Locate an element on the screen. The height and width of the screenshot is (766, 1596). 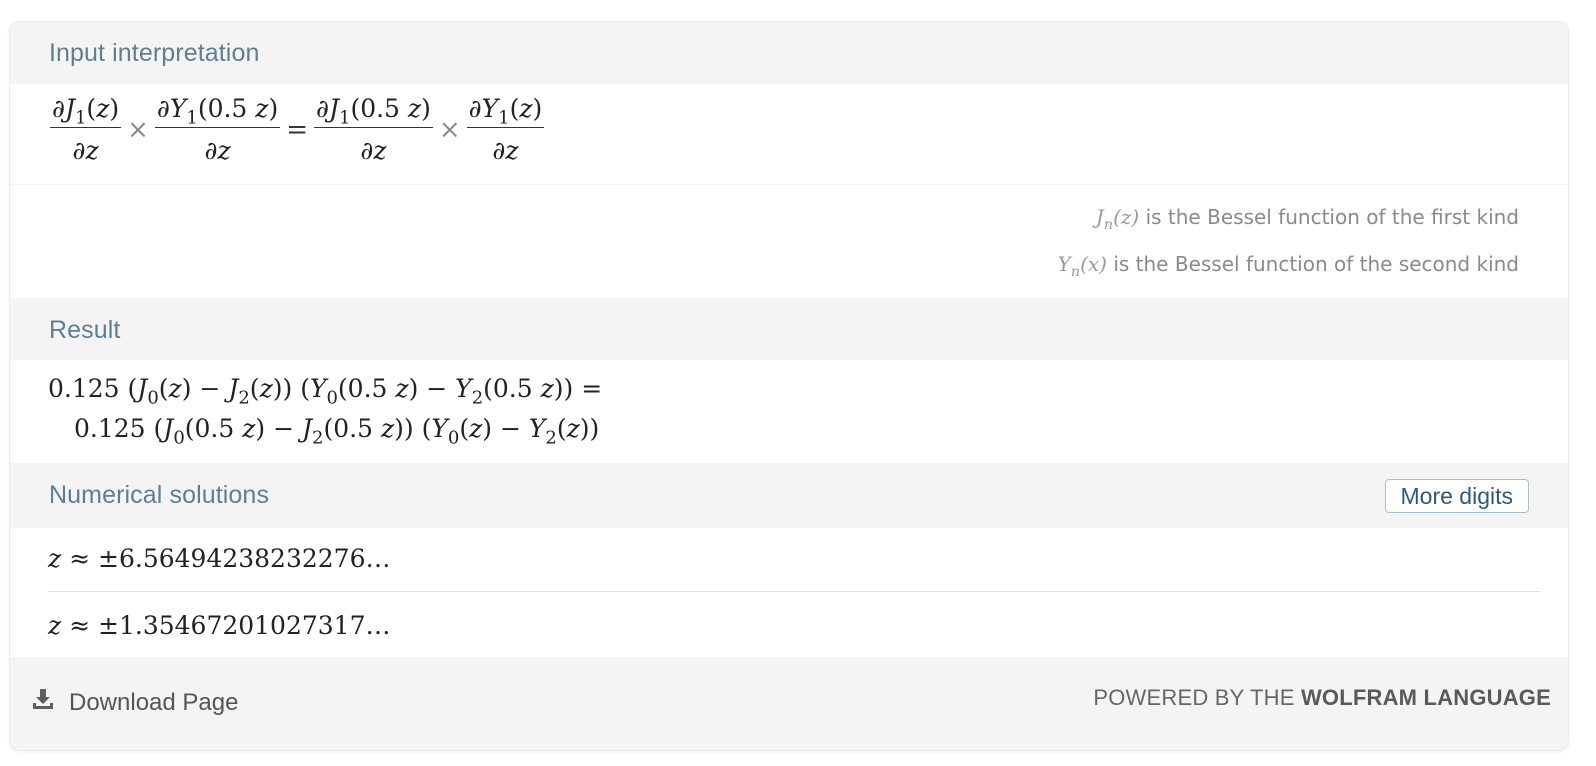
solutions-divider is located at coordinates (794, 591).